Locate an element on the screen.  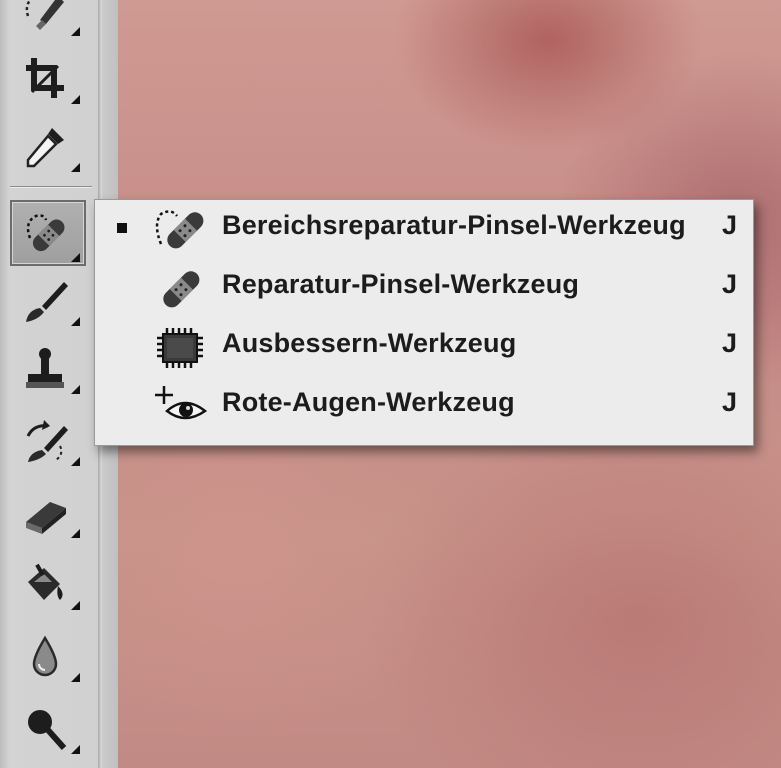
history-brush-icon is located at coordinates (47, 441).